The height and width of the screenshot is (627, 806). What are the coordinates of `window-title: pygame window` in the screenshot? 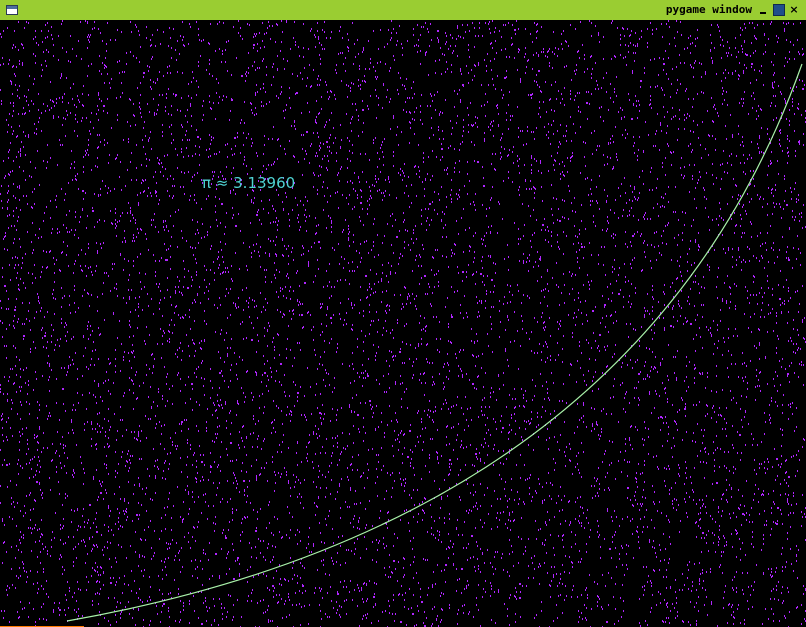 It's located at (708, 9).